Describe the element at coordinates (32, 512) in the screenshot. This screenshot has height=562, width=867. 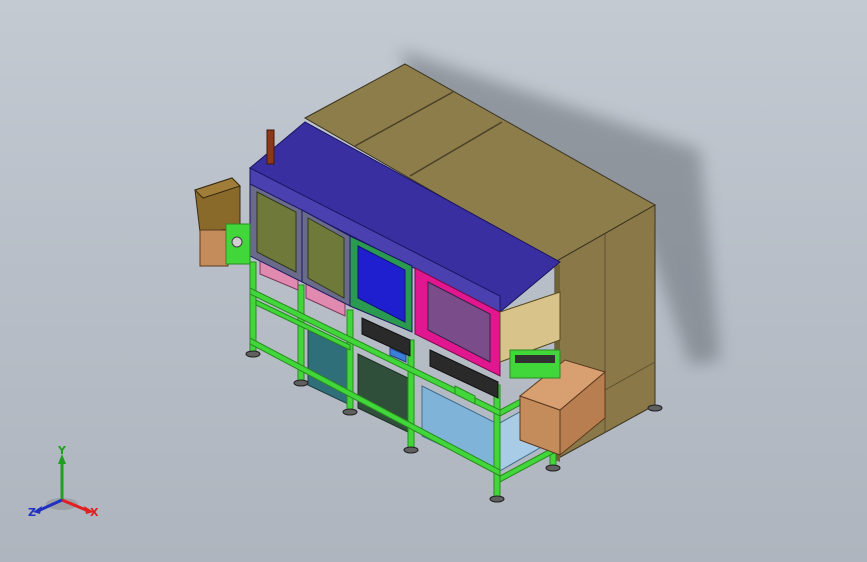
I see `z-axis-label: Z` at that location.